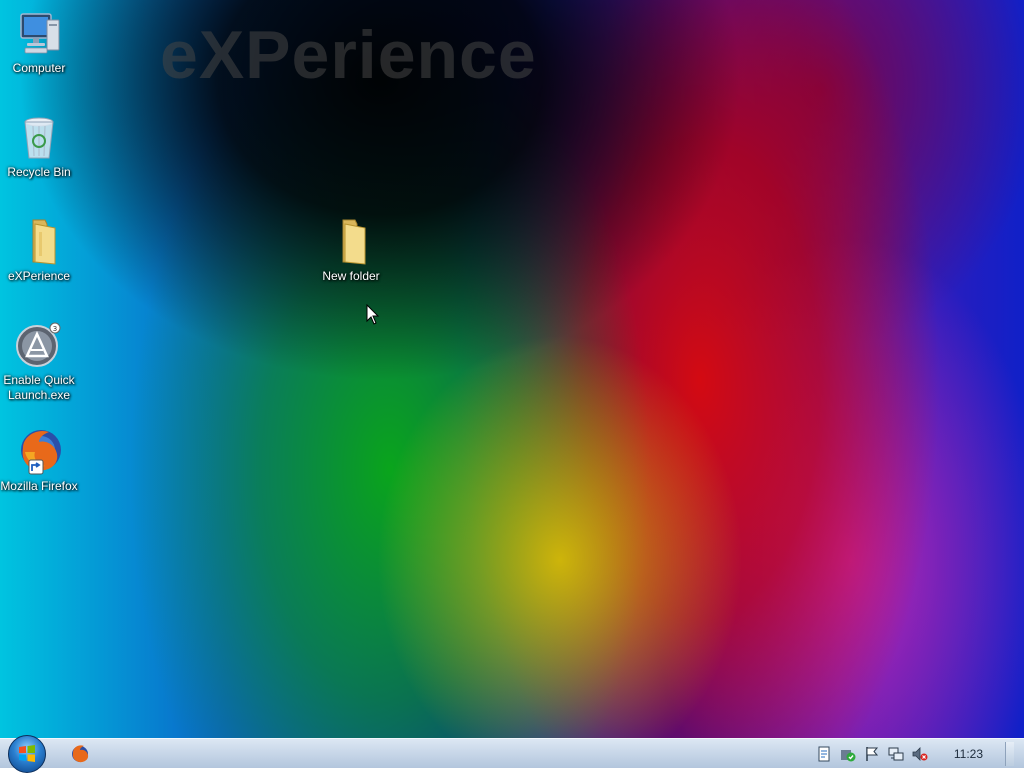 The width and height of the screenshot is (1024, 777). I want to click on computer-icon, so click(39, 34).